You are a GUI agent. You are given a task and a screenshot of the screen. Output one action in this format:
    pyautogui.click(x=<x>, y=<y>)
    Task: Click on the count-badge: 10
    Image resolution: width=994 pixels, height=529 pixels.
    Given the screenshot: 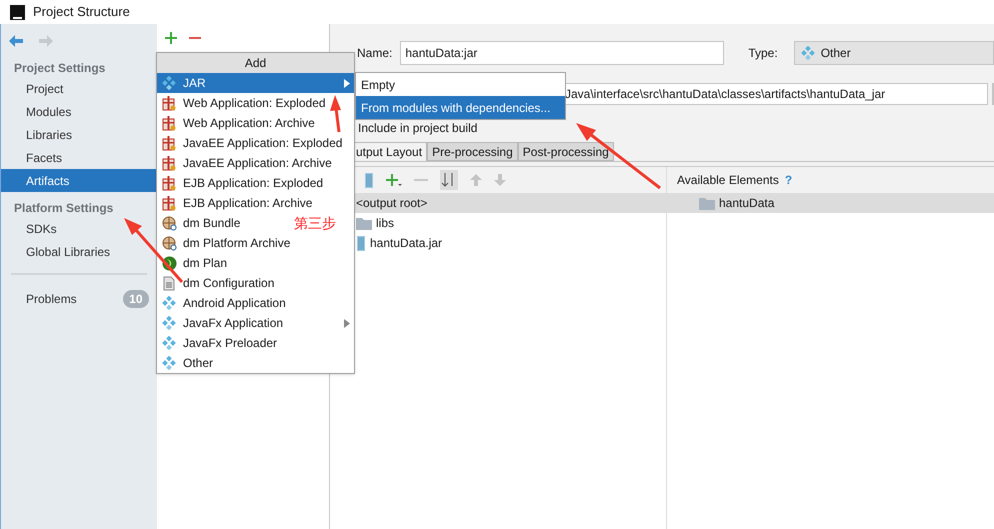 What is the action you would take?
    pyautogui.click(x=136, y=299)
    